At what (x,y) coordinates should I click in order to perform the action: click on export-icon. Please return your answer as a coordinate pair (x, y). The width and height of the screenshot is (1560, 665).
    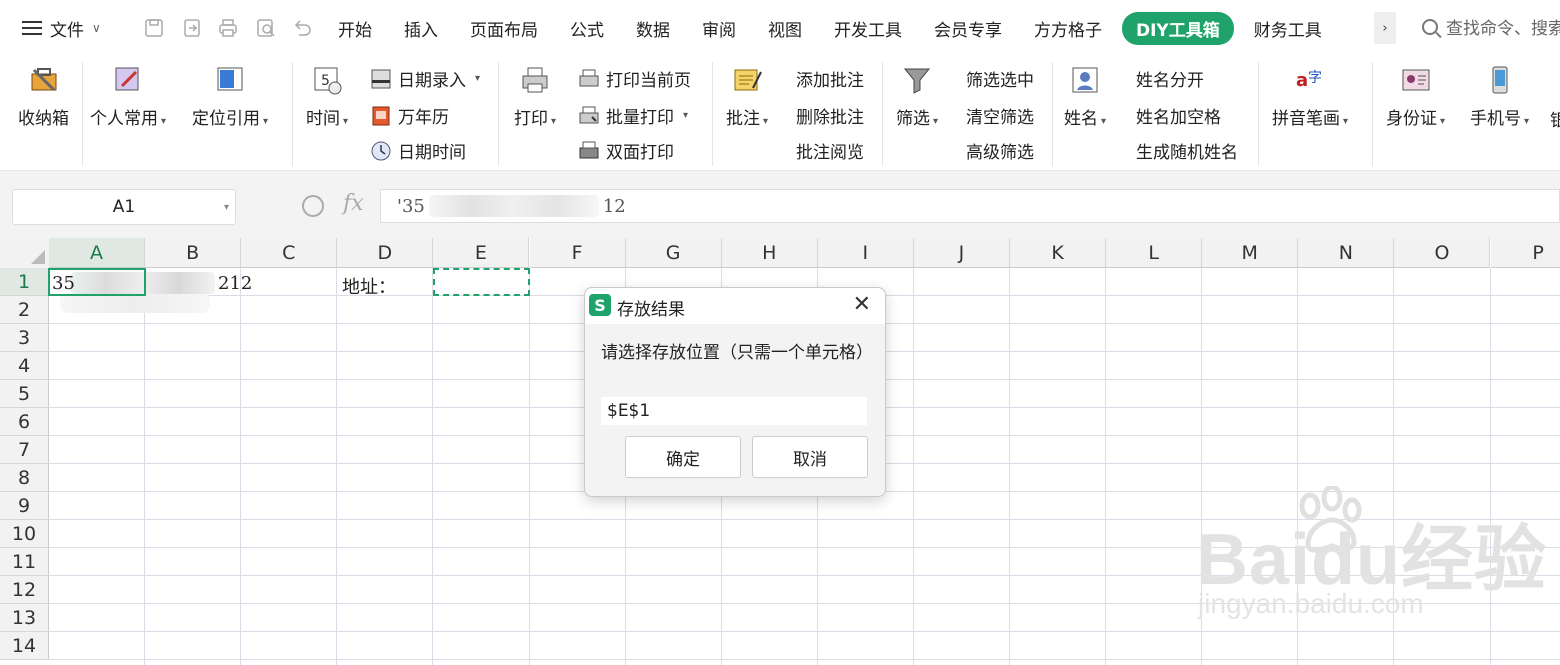
    Looking at the image, I should click on (192, 28).